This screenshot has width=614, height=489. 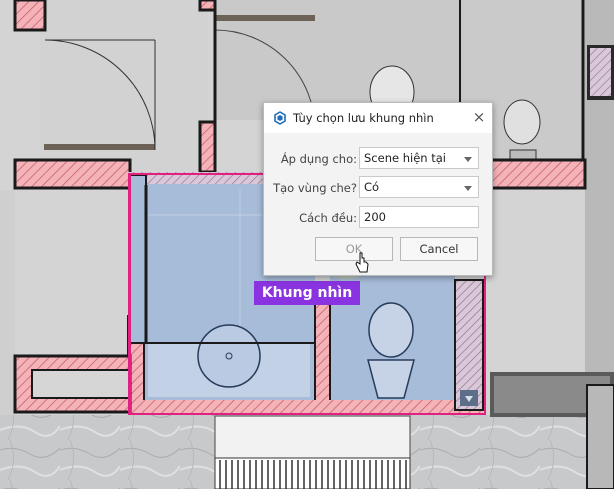 I want to click on apply-to-dropdown: Scene hiện tại, so click(x=419, y=158).